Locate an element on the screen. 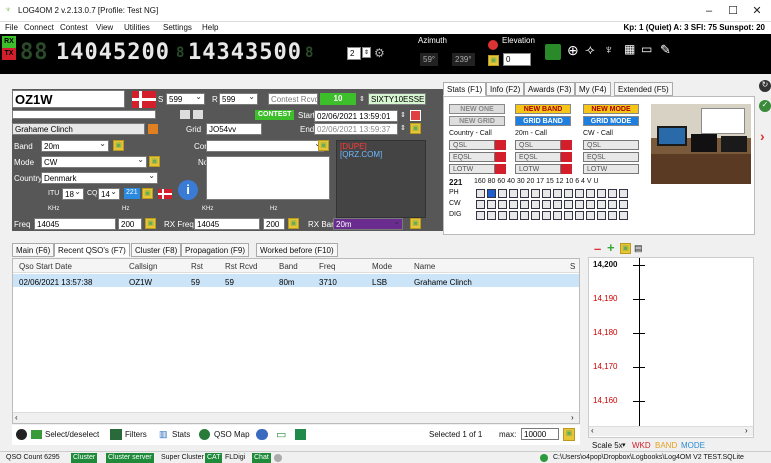 The image size is (771, 463). collapse-icon: › is located at coordinates (762, 136).